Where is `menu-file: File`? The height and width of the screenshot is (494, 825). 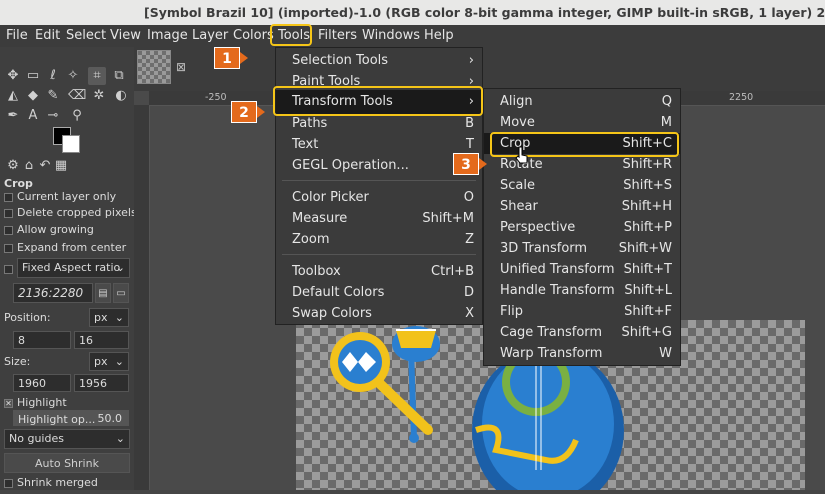 menu-file: File is located at coordinates (17, 36).